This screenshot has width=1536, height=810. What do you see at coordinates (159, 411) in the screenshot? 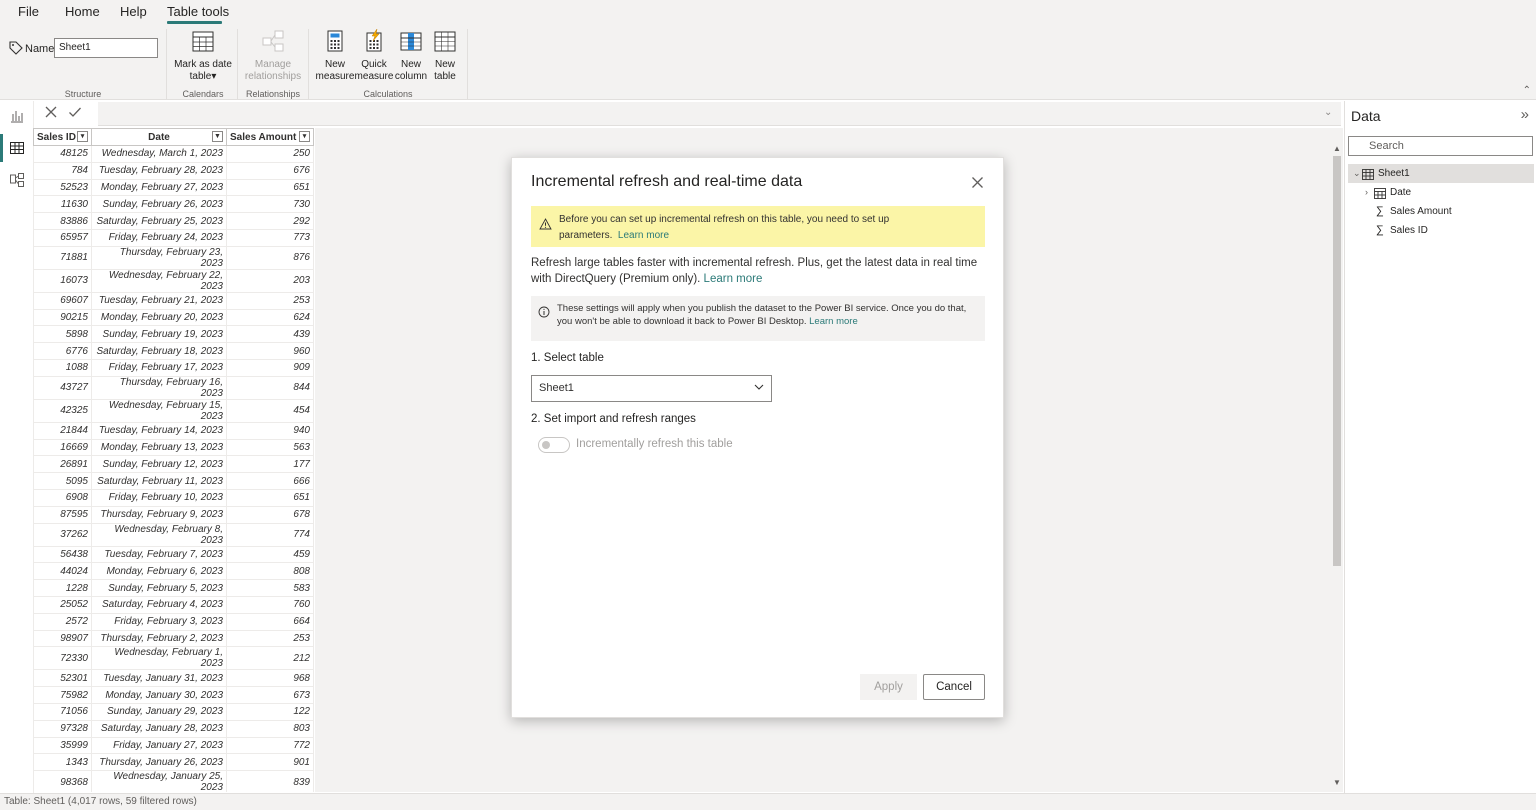
I see `cell-date: Wednesday, February 15, 2023` at bounding box center [159, 411].